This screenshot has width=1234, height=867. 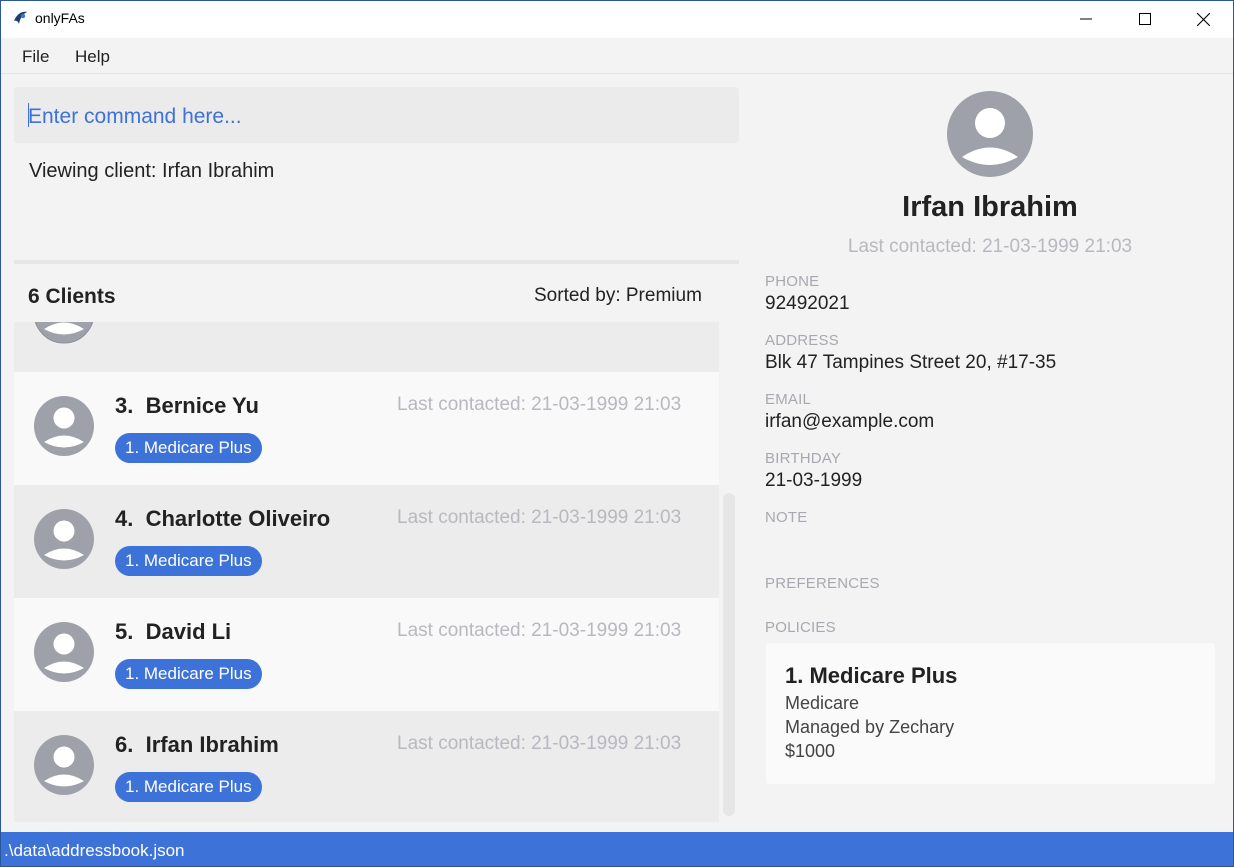 What do you see at coordinates (60, 18) in the screenshot?
I see `window-title: onlyFAs` at bounding box center [60, 18].